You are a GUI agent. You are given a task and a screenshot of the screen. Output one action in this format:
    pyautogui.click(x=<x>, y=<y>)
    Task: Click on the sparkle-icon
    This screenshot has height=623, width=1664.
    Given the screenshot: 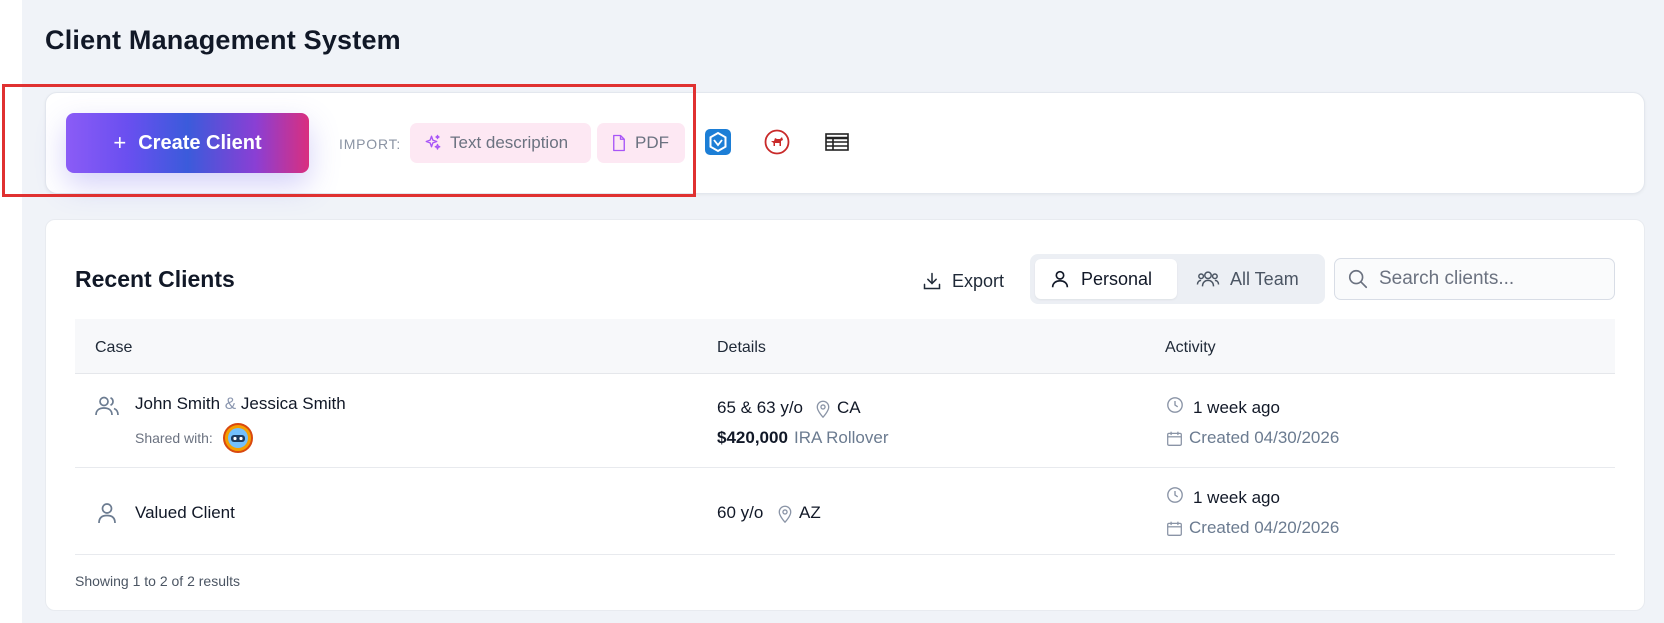 What is the action you would take?
    pyautogui.click(x=433, y=143)
    